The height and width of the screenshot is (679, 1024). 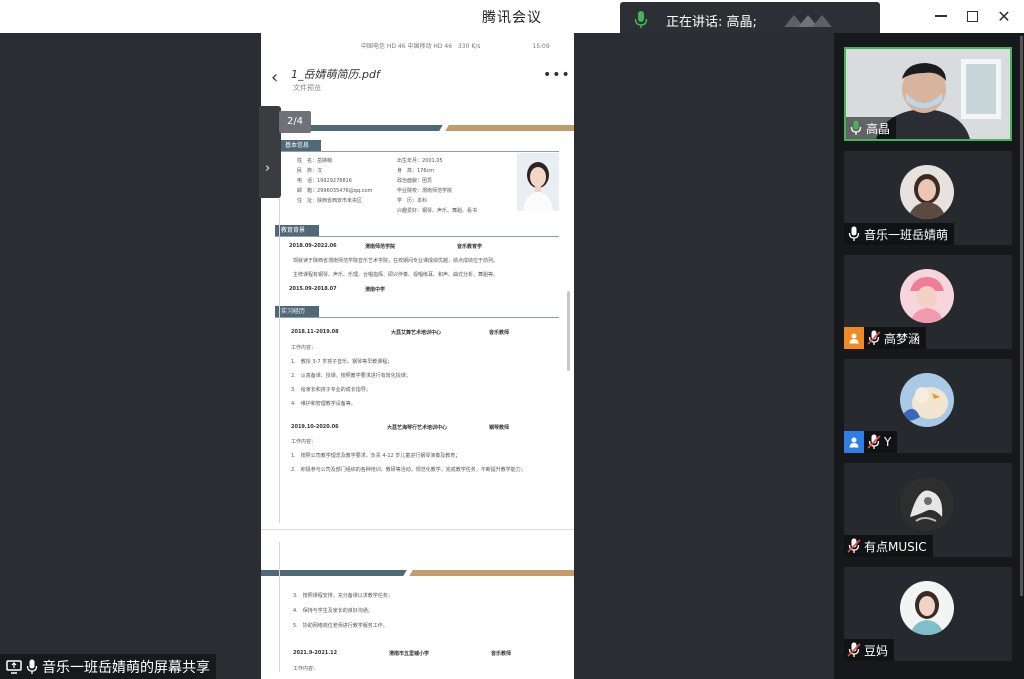 What do you see at coordinates (417, 428) in the screenshot?
I see `job2-company: 大荔艺海琴行艺术培训中心` at bounding box center [417, 428].